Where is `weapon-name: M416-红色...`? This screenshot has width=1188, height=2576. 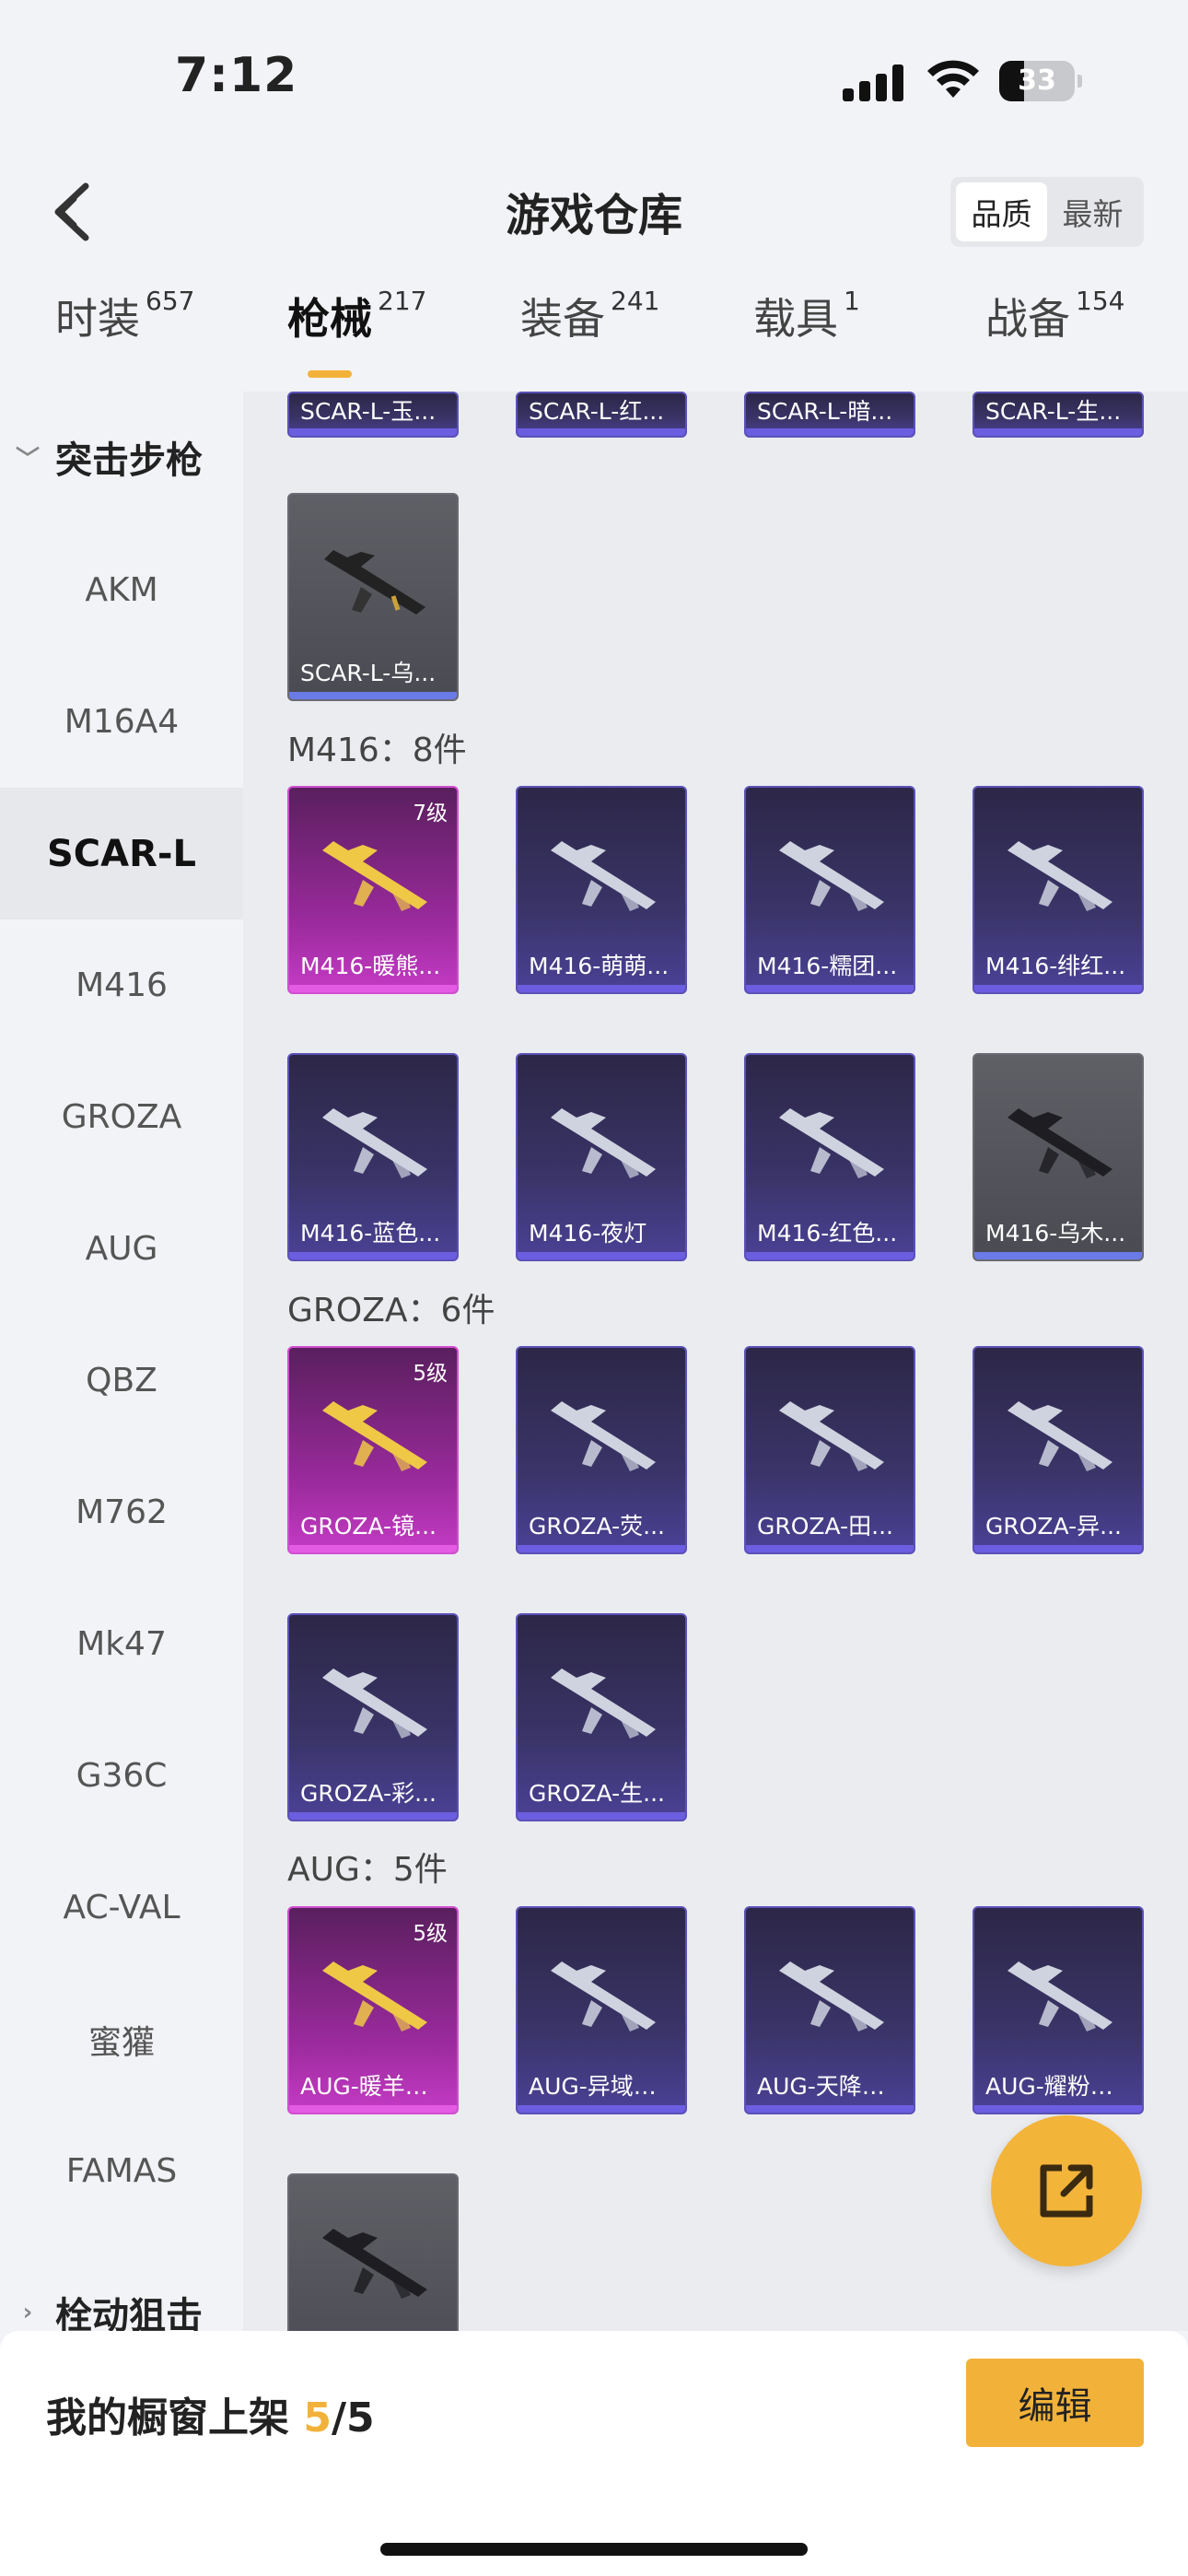
weapon-name: M416-红色... is located at coordinates (827, 1233).